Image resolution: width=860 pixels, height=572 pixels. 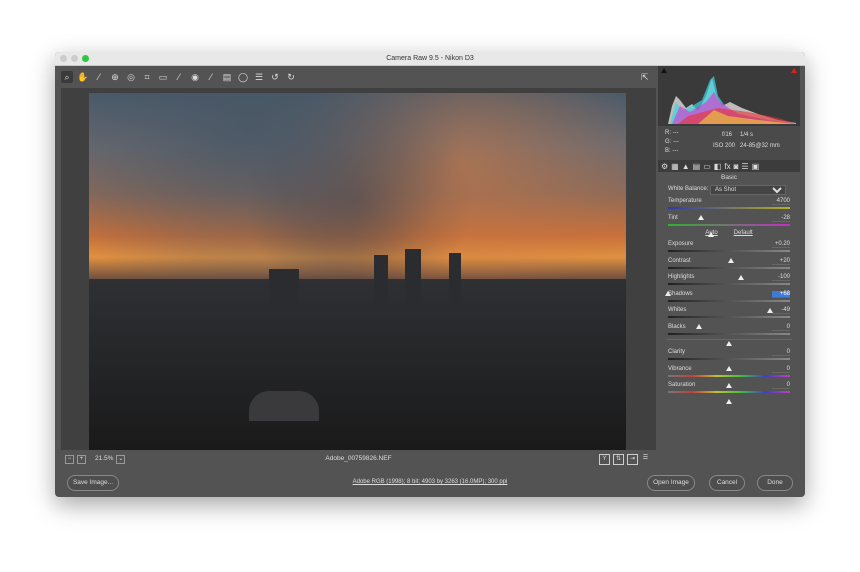 I want to click on histogram, so click(x=729, y=96).